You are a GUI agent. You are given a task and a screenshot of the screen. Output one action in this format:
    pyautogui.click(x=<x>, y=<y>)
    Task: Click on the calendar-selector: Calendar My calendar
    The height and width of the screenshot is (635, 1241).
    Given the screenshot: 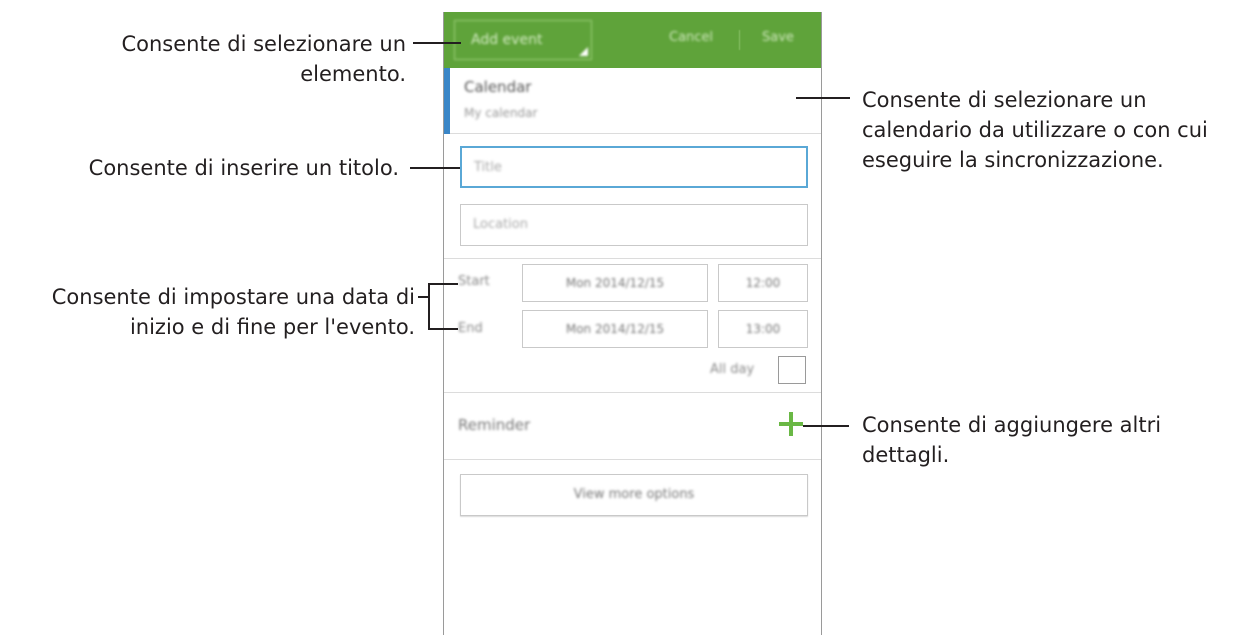 What is the action you would take?
    pyautogui.click(x=632, y=101)
    